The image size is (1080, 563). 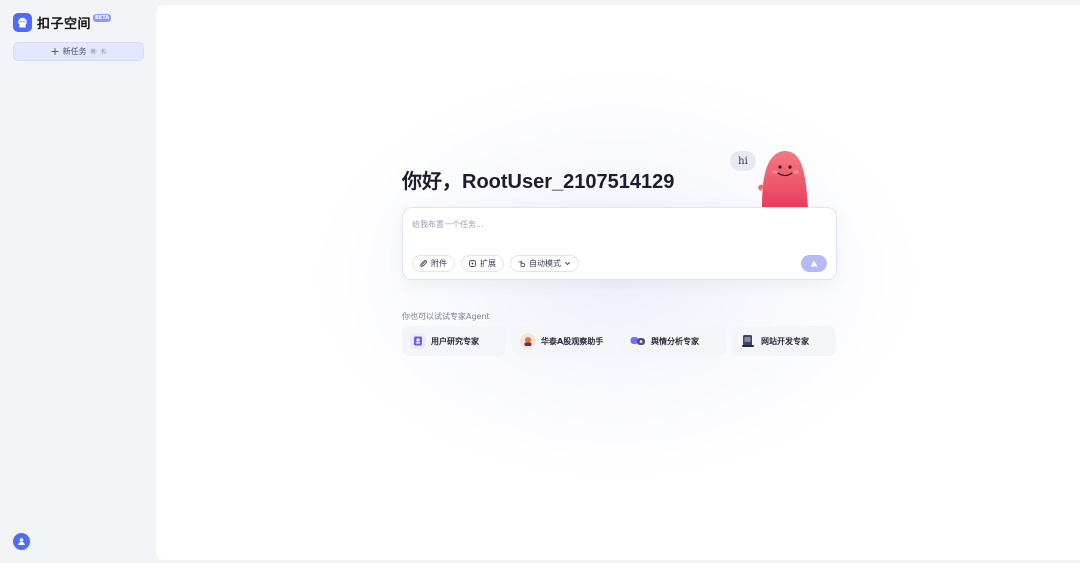 What do you see at coordinates (619, 341) in the screenshot?
I see `expert-agents-list: 用户研究专家 华泰A股观察助手 舆情分析专家 网站开发专家` at bounding box center [619, 341].